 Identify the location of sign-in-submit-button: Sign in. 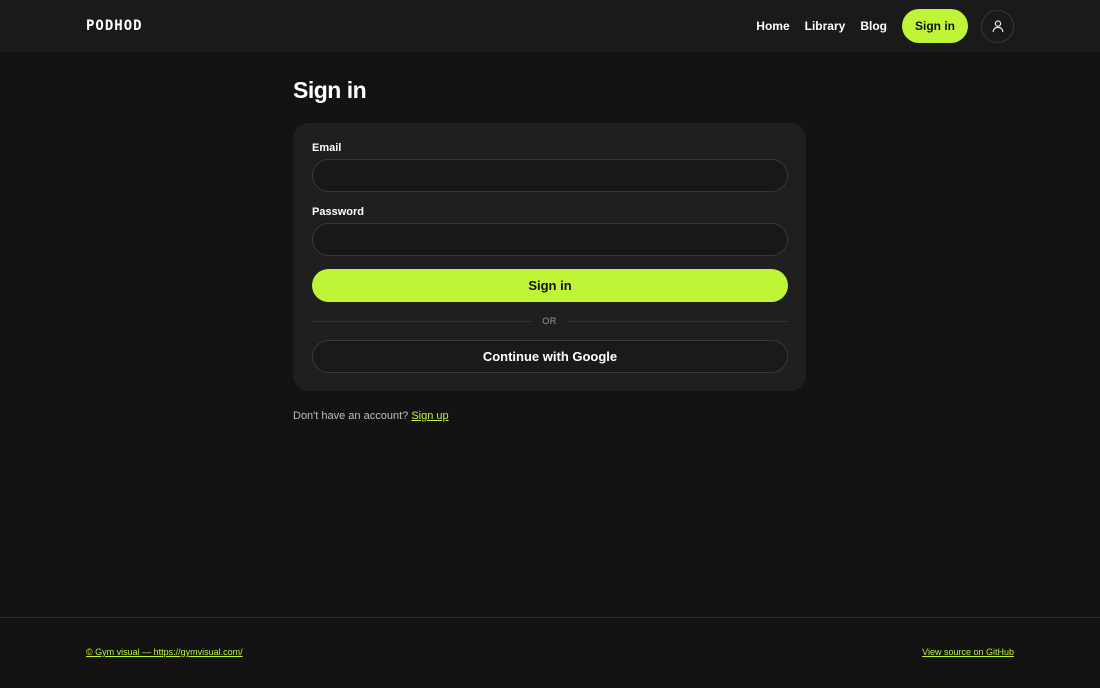
(550, 285).